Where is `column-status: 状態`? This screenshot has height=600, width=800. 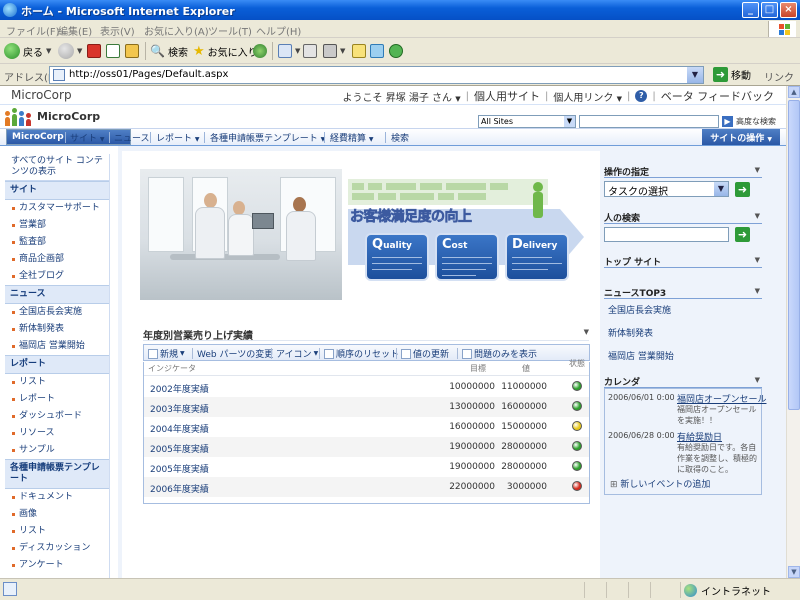
column-status: 状態 is located at coordinates (577, 363).